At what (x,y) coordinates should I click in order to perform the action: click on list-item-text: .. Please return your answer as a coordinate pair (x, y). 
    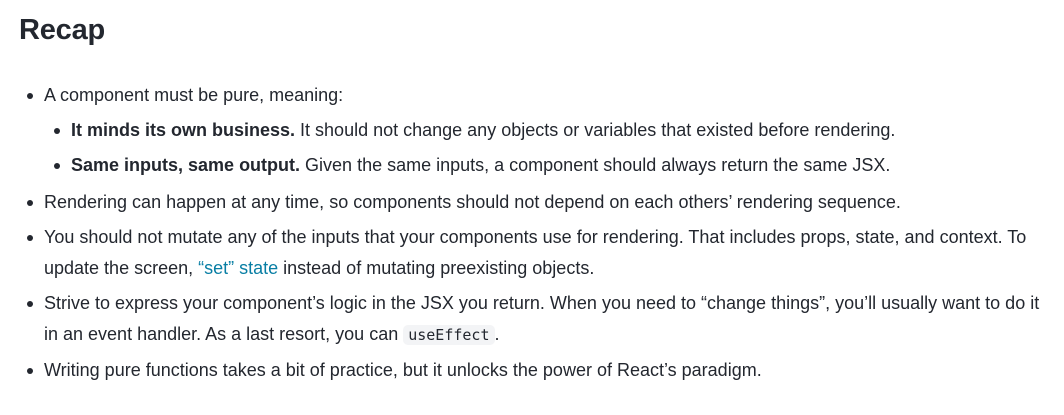
    Looking at the image, I should click on (497, 334).